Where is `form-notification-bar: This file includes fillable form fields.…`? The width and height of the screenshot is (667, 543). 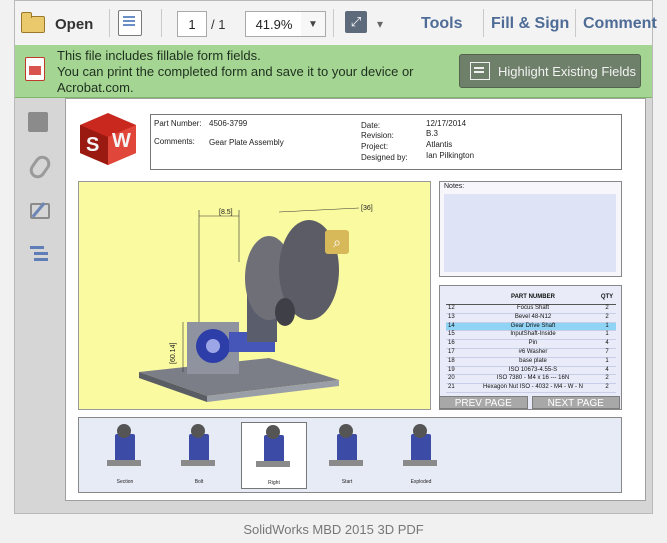 form-notification-bar: This file includes fillable form fields.… is located at coordinates (333, 71).